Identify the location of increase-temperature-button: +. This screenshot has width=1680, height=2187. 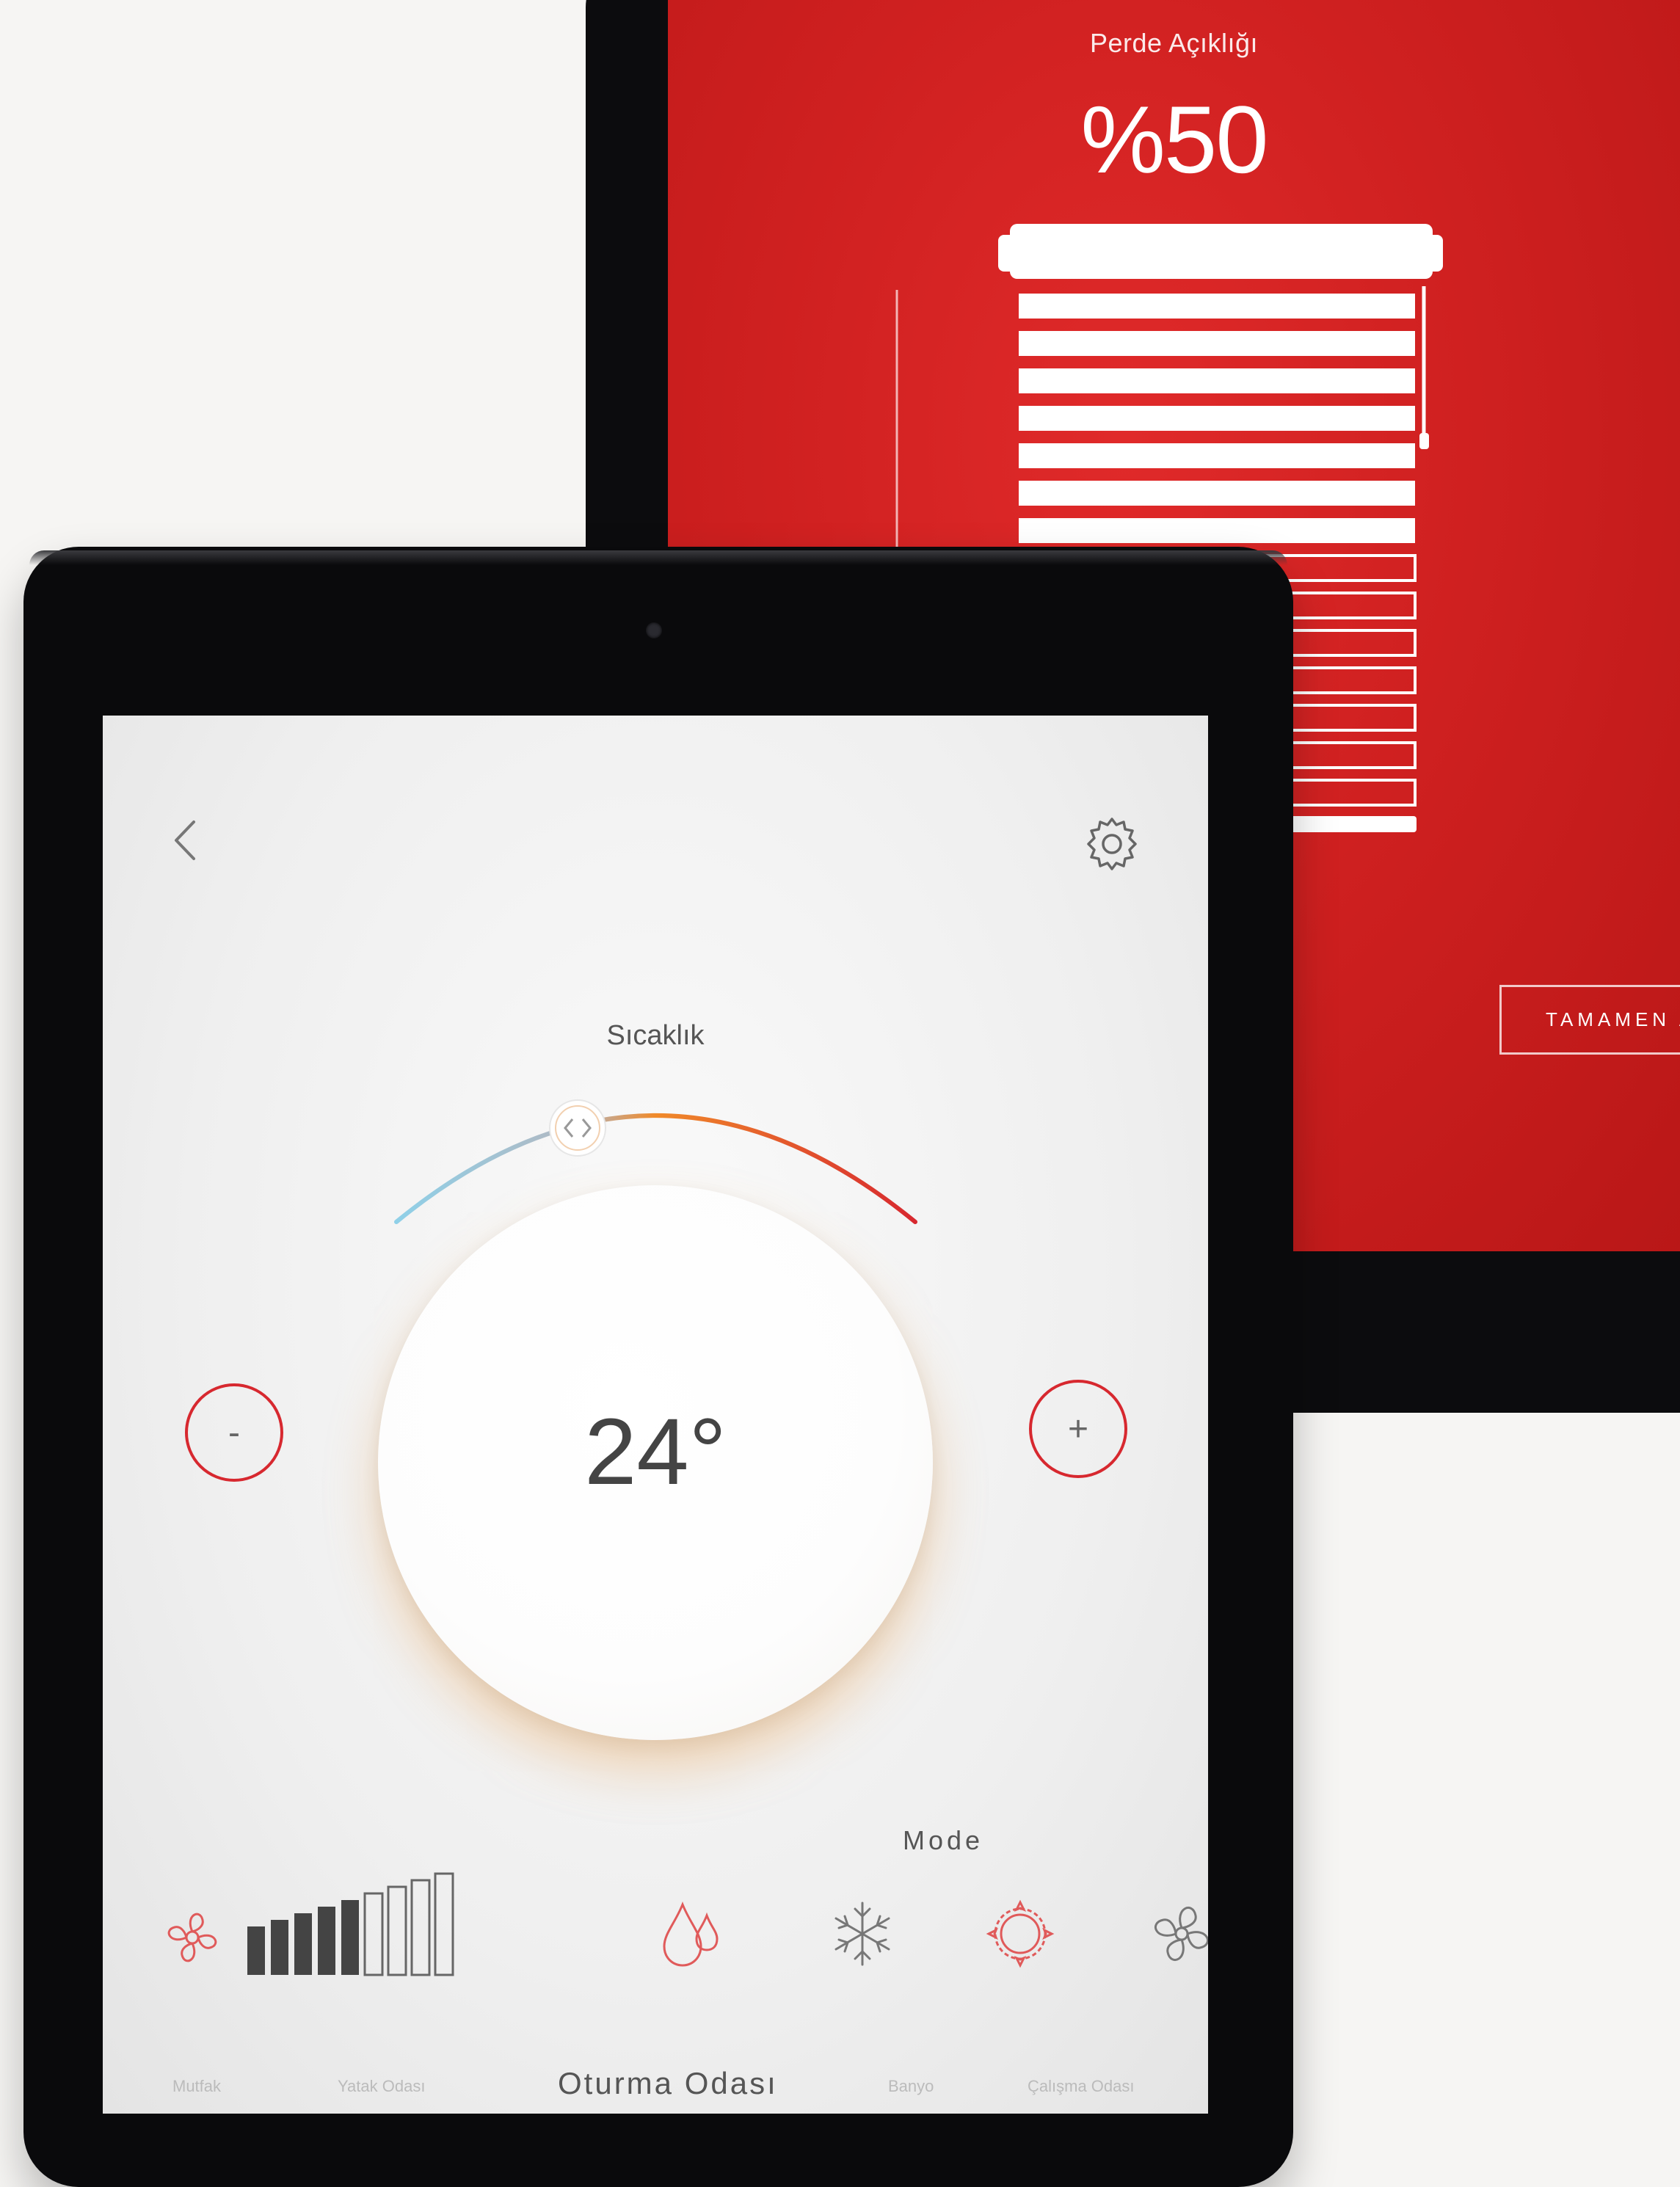
(1078, 1429).